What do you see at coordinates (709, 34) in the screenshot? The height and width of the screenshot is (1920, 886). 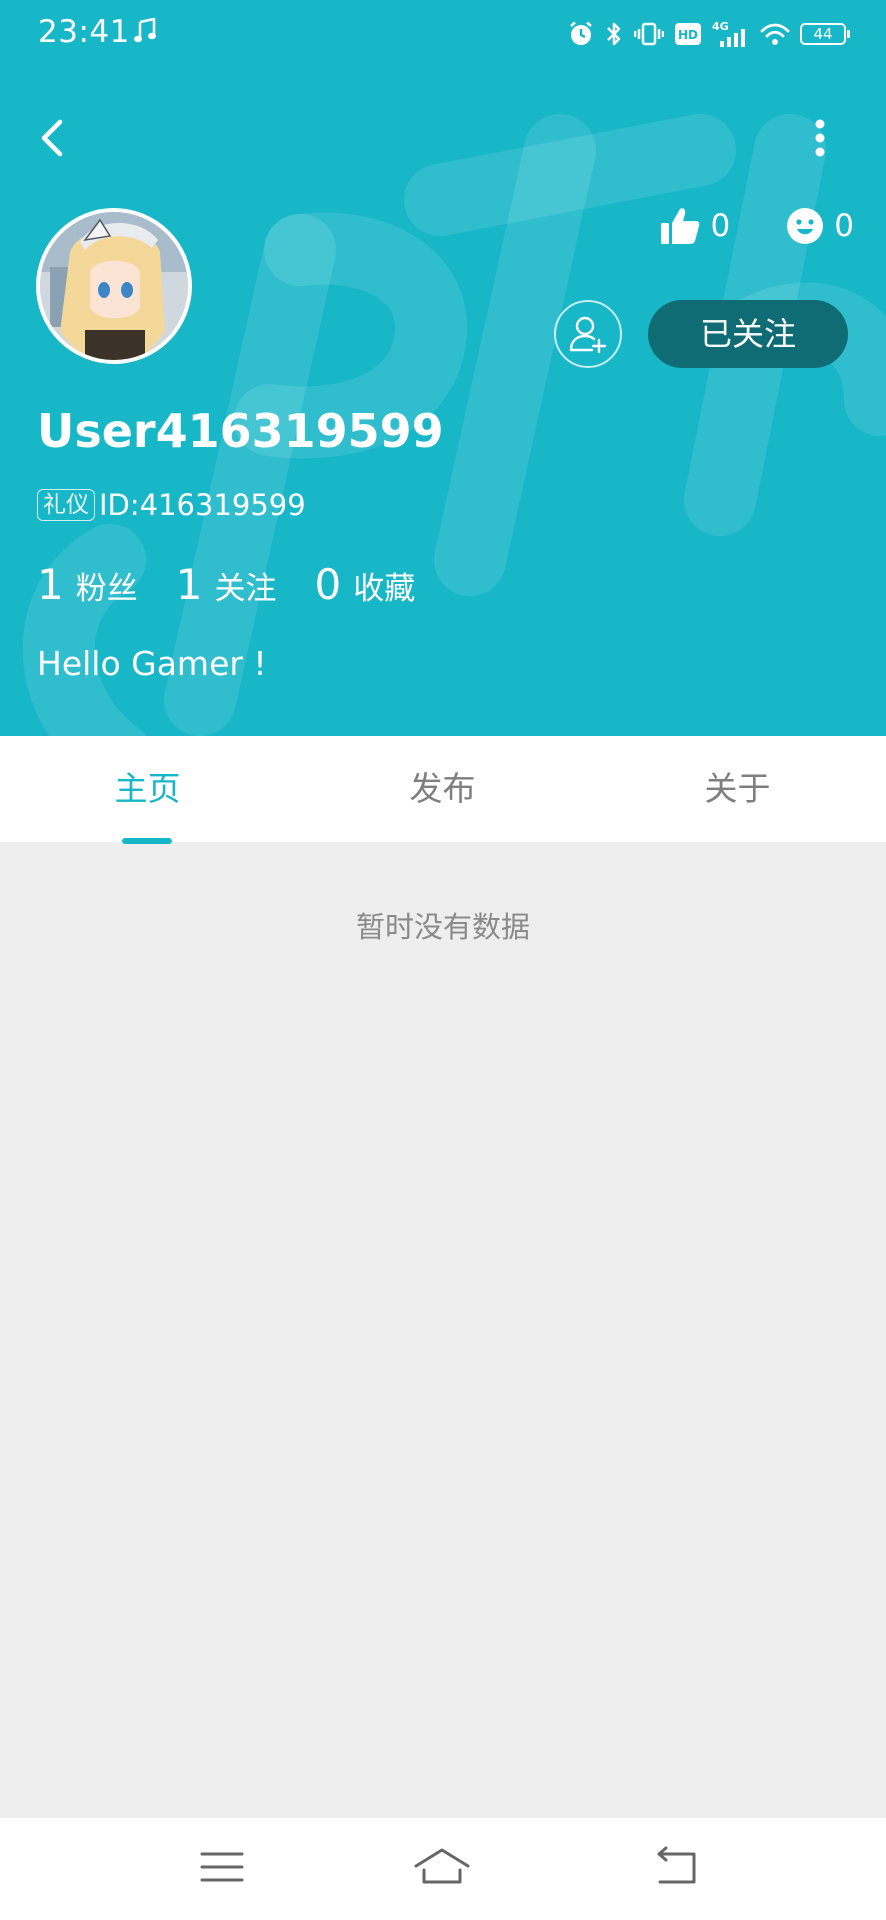 I see `status-icons: HD 4G 44` at bounding box center [709, 34].